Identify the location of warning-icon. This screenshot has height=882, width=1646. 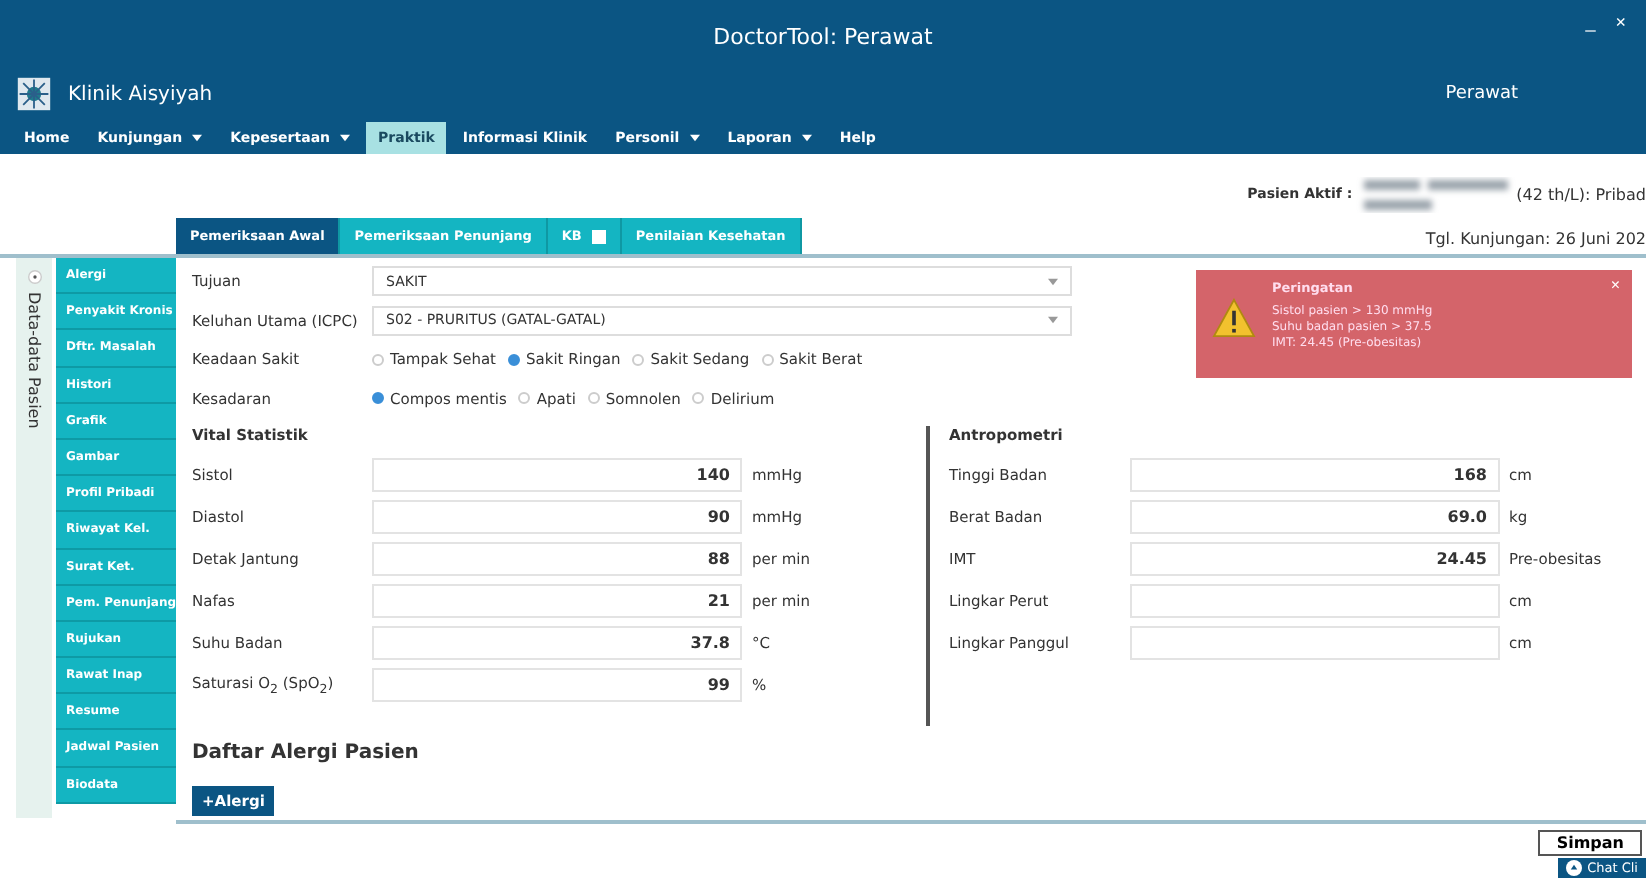
(1234, 318).